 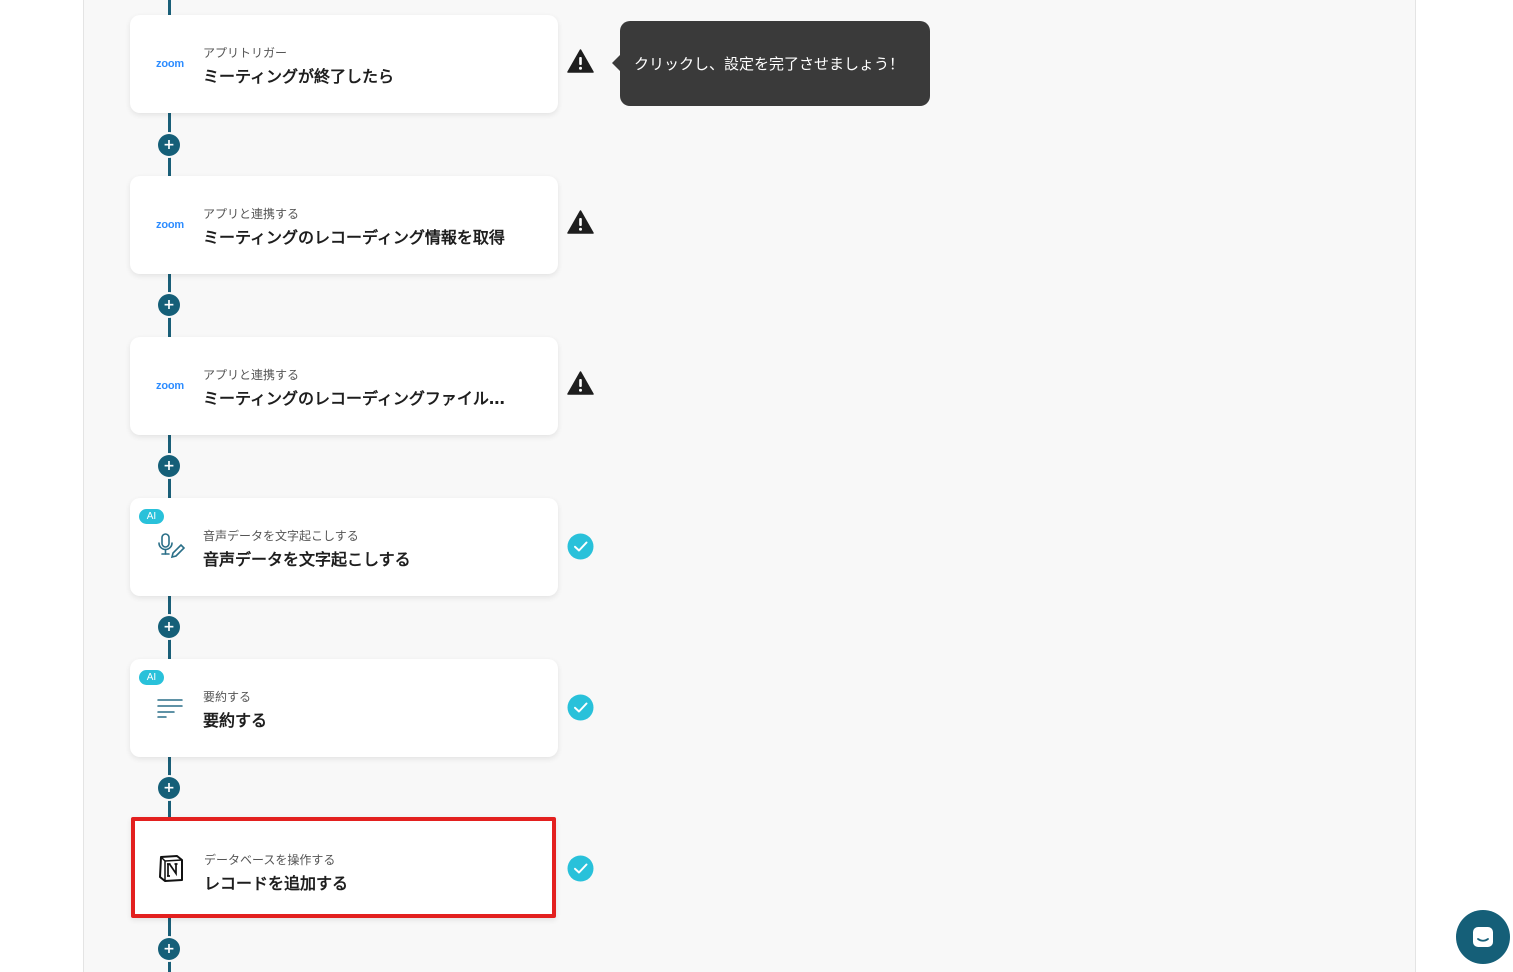 What do you see at coordinates (343, 867) in the screenshot?
I see `step-card-add-record: データベースを操作する レコードを追加する` at bounding box center [343, 867].